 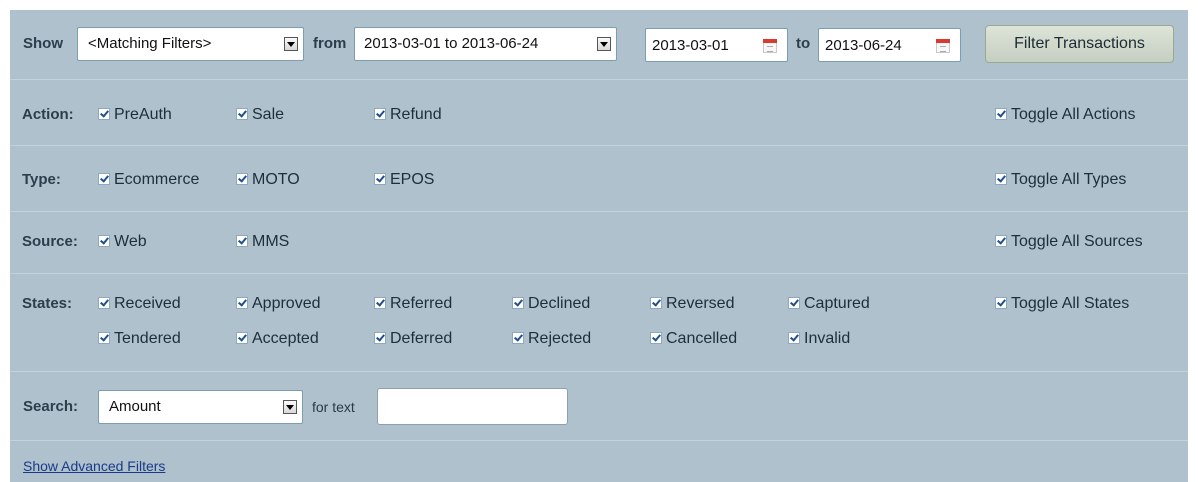 What do you see at coordinates (277, 339) in the screenshot?
I see `checkbox-accepted: Accepted` at bounding box center [277, 339].